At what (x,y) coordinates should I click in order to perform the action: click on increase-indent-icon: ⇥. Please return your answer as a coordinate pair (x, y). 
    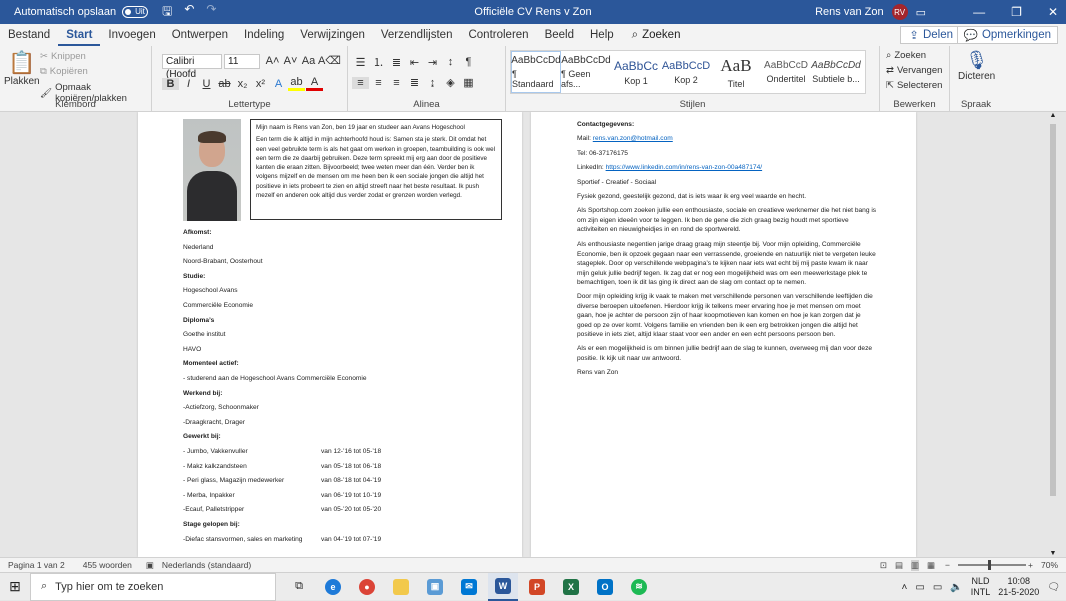
    Looking at the image, I should click on (432, 62).